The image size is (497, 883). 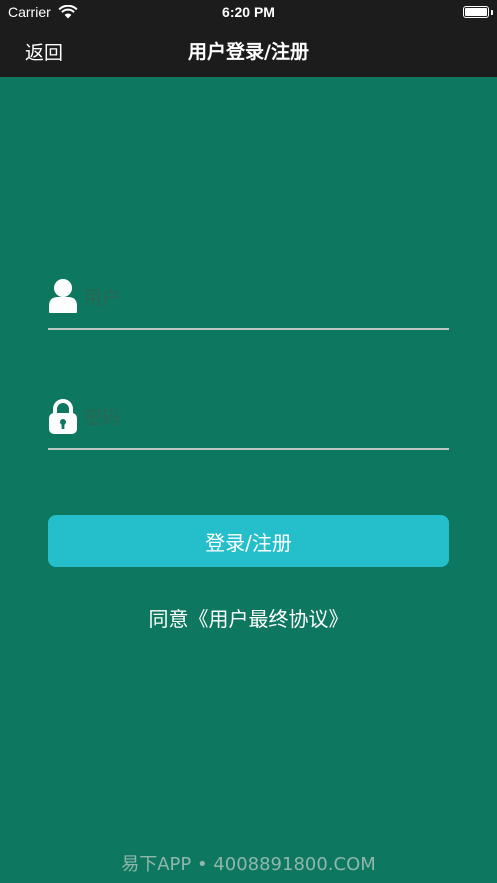 I want to click on battery-tip, so click(x=492, y=12).